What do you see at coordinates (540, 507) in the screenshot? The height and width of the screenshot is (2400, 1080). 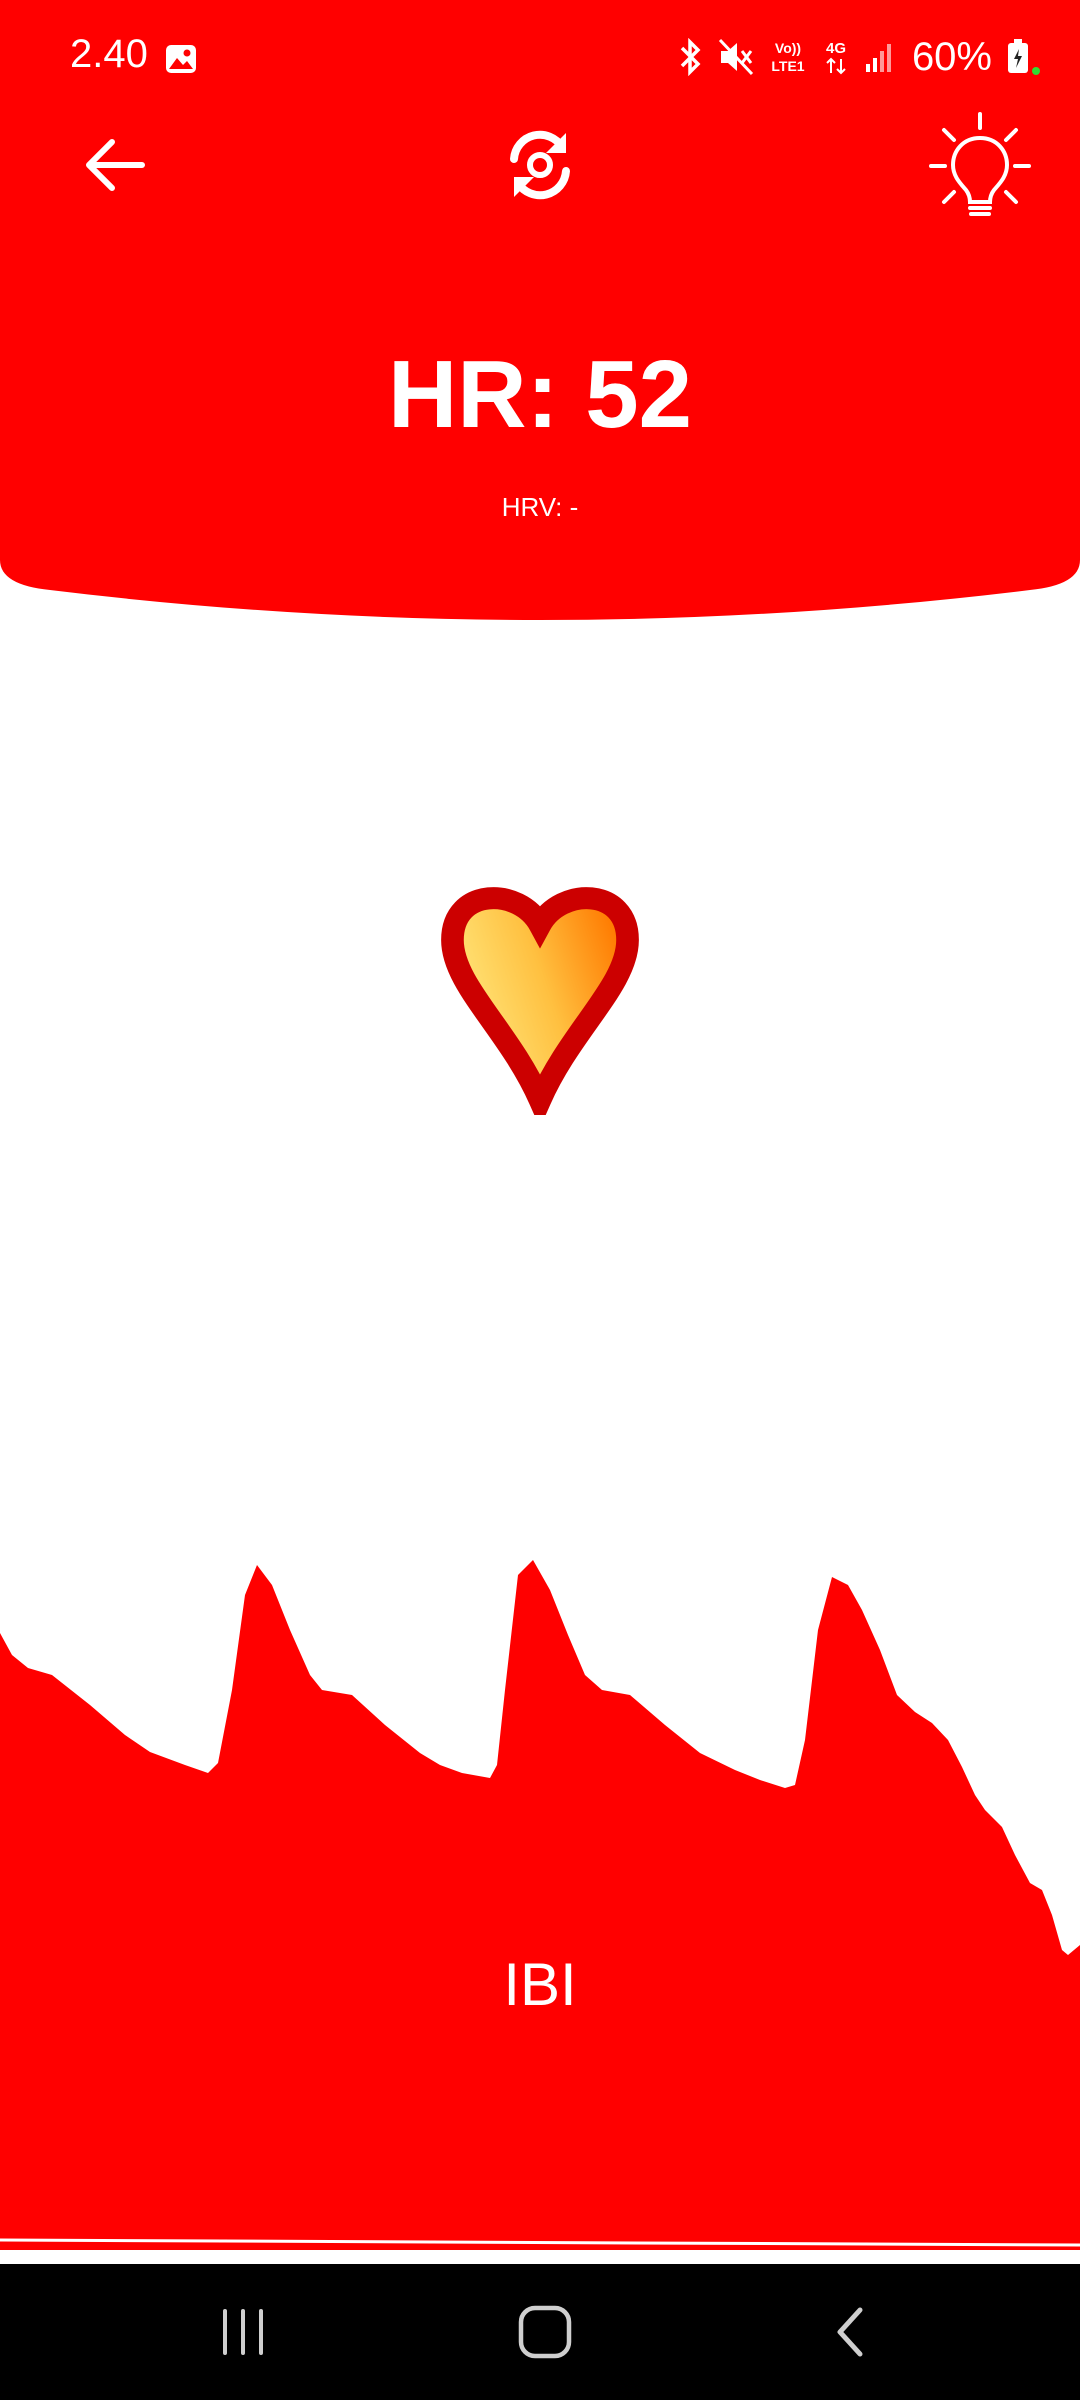 I see `hrv-value: HRV: -` at bounding box center [540, 507].